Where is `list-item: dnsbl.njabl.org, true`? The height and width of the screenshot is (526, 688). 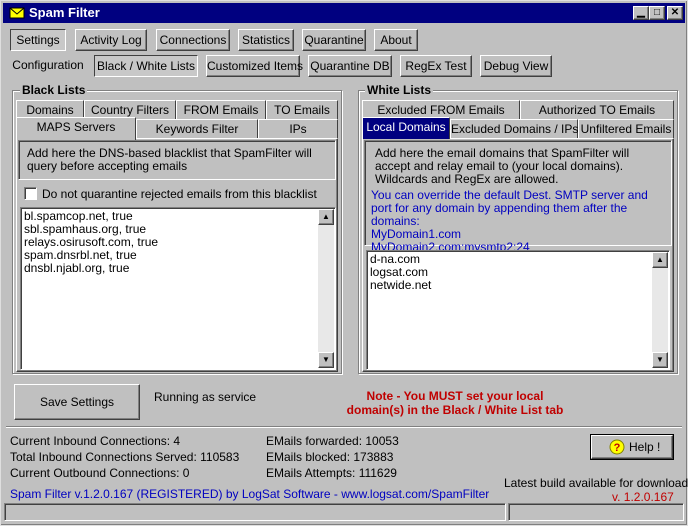
list-item: dnsbl.njabl.org, true is located at coordinates (178, 268).